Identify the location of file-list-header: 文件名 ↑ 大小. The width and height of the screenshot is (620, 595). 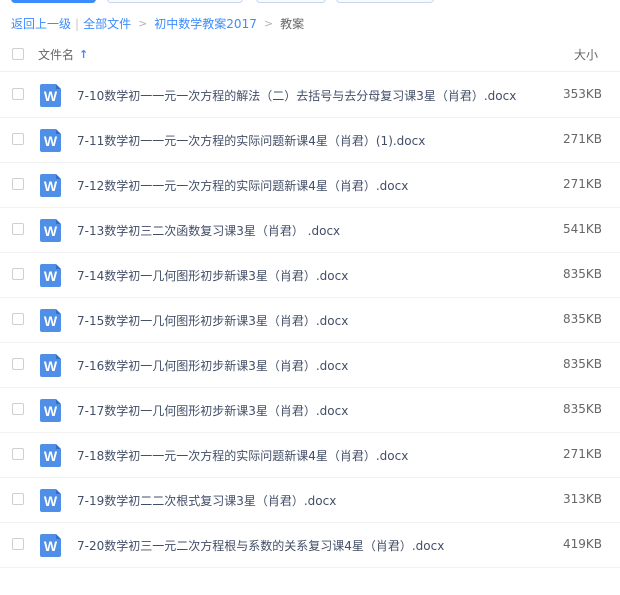
(310, 54).